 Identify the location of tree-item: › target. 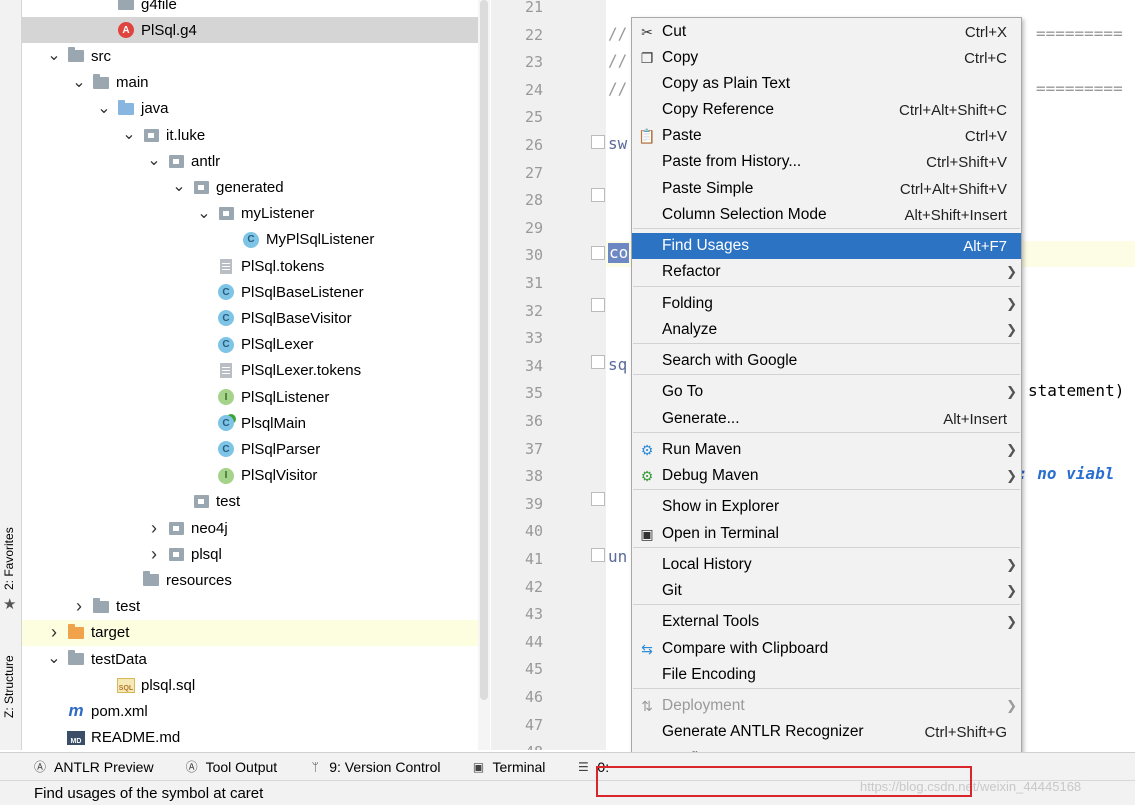
(250, 632).